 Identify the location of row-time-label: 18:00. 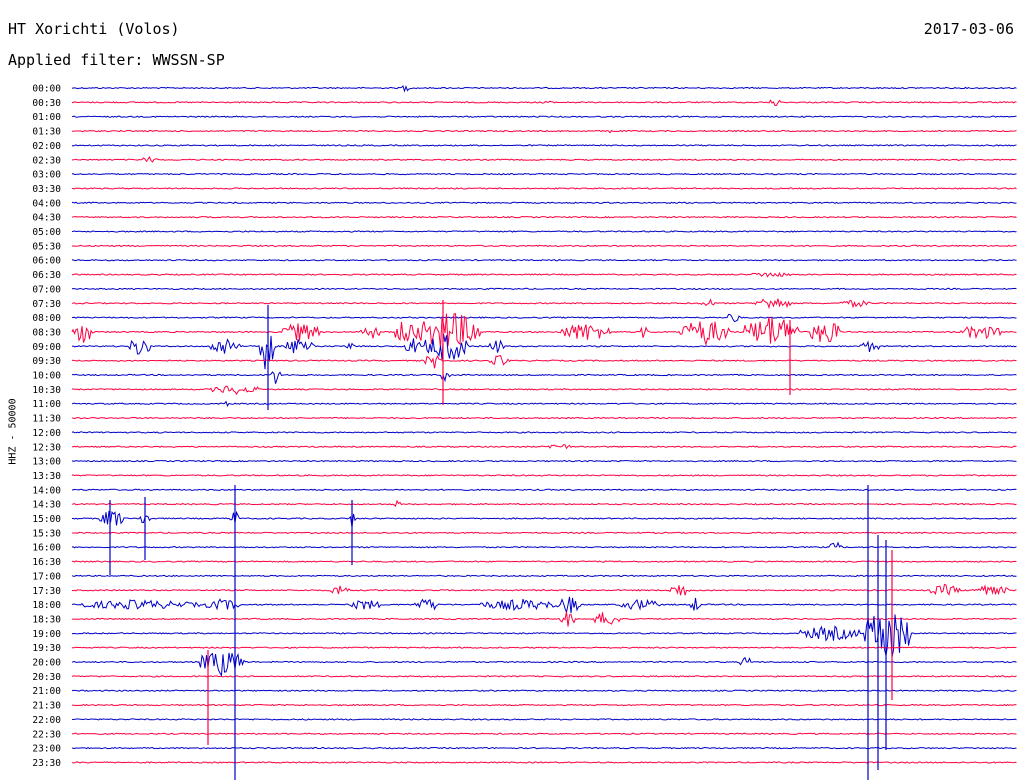
(46, 605).